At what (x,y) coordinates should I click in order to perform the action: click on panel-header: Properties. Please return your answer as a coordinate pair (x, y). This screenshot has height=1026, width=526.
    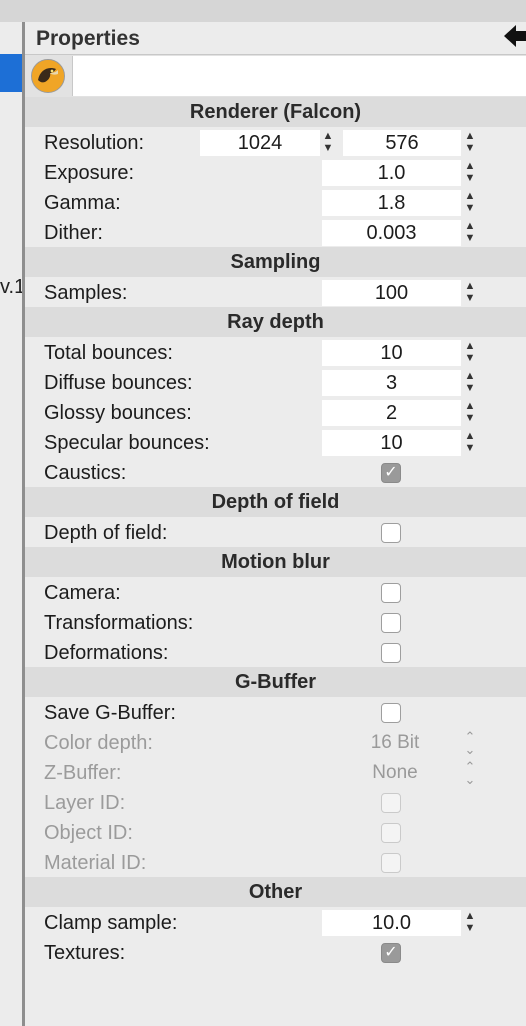
    Looking at the image, I should click on (275, 38).